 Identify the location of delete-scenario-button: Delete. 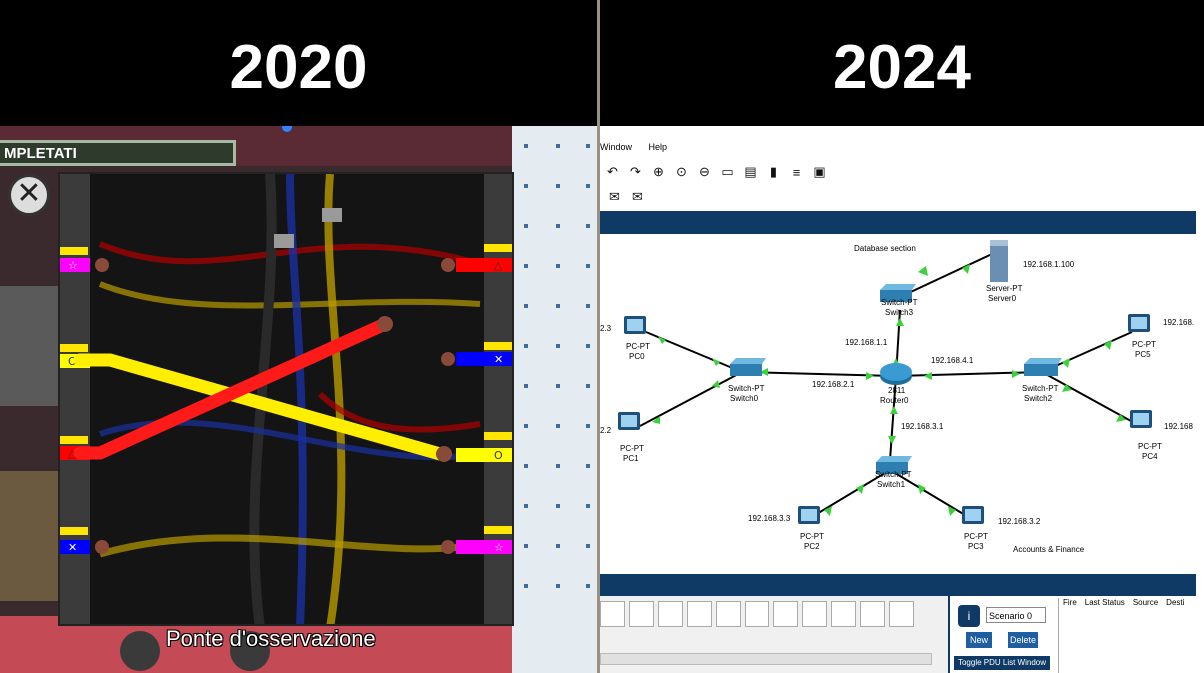
(1023, 640).